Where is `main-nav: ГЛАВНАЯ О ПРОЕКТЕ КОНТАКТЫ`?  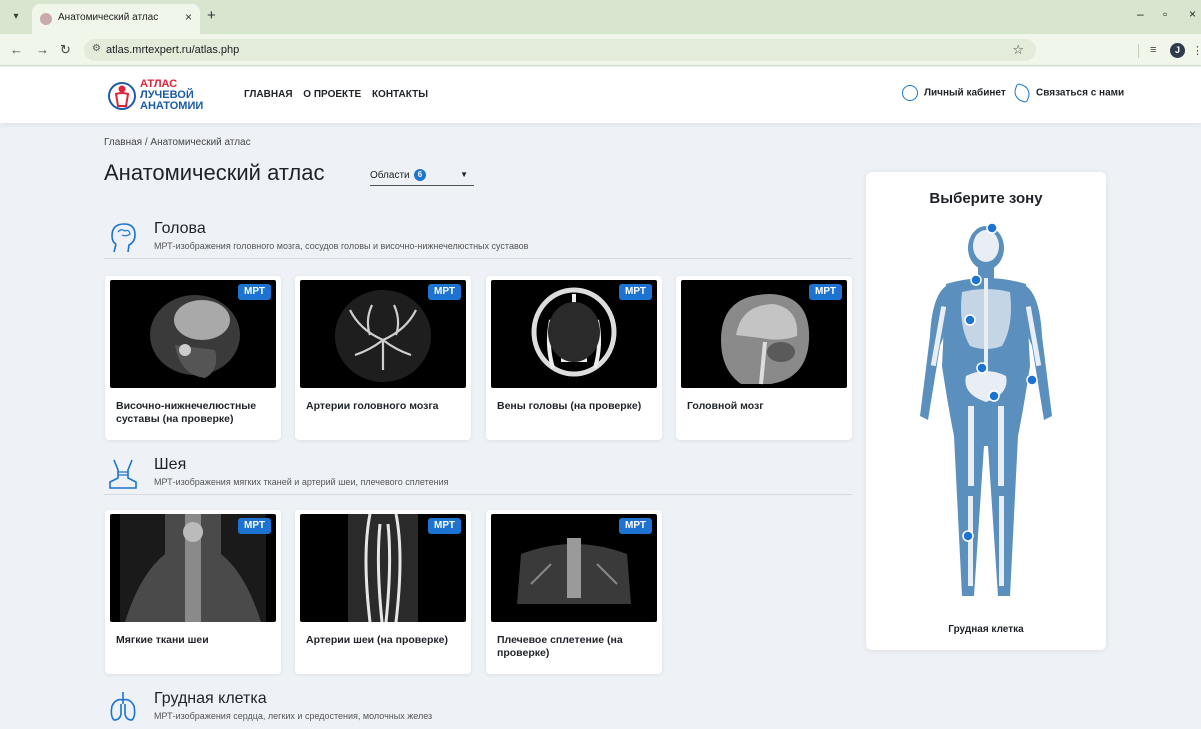 main-nav: ГЛАВНАЯ О ПРОЕКТЕ КОНТАКТЫ is located at coordinates (340, 94).